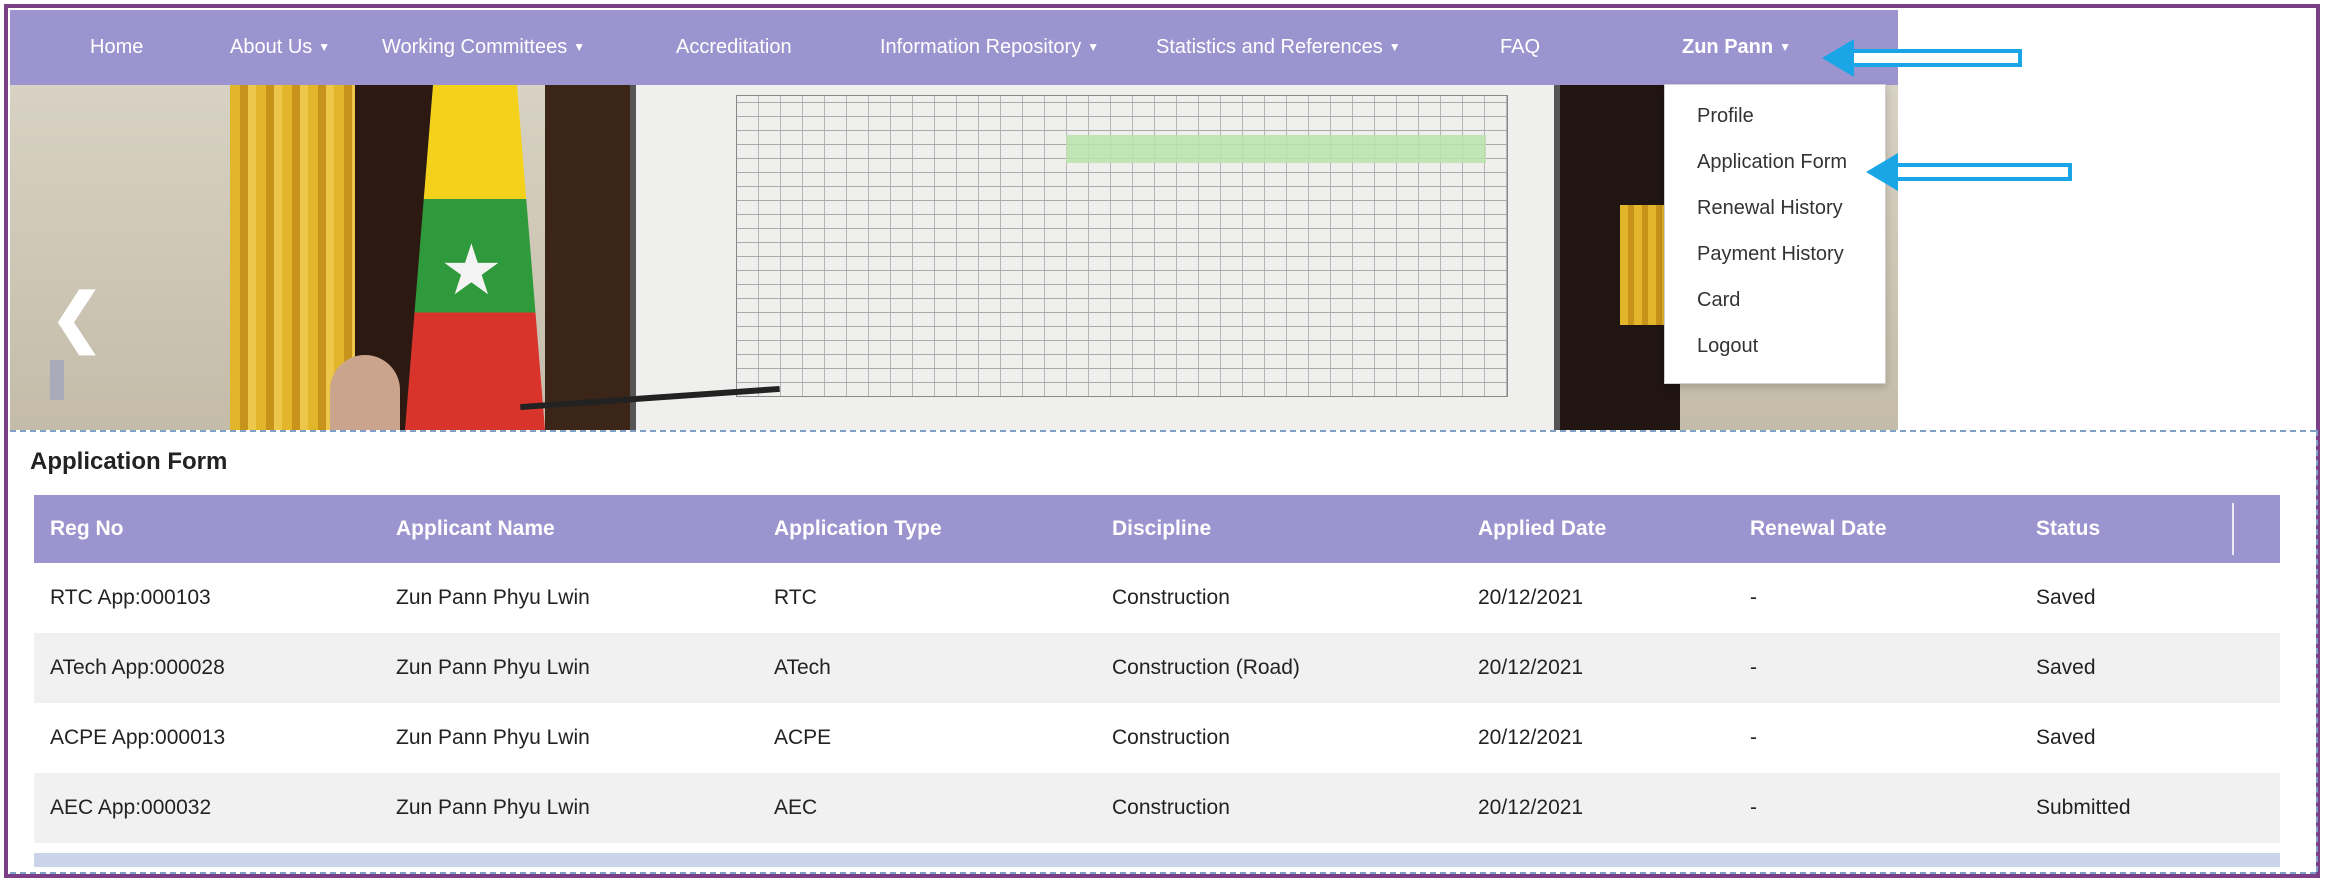 The height and width of the screenshot is (882, 2326). What do you see at coordinates (1727, 346) in the screenshot?
I see `menu-item-logout: Logout` at bounding box center [1727, 346].